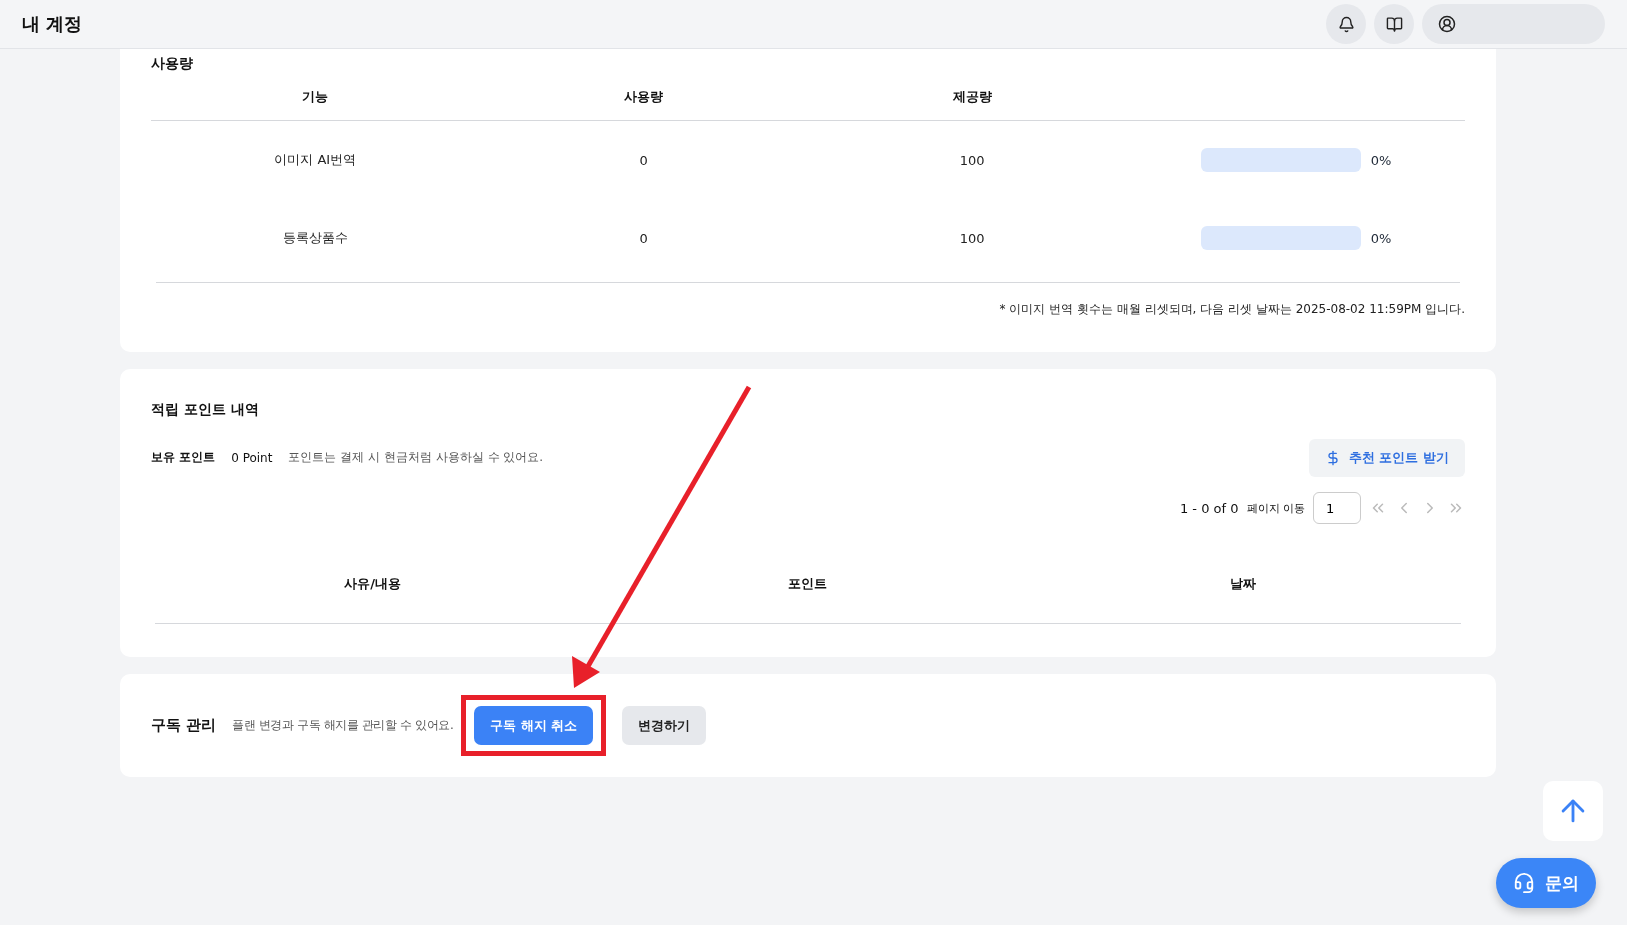 This screenshot has height=925, width=1627. I want to click on card-title: 적립 포인트 내역, so click(205, 409).